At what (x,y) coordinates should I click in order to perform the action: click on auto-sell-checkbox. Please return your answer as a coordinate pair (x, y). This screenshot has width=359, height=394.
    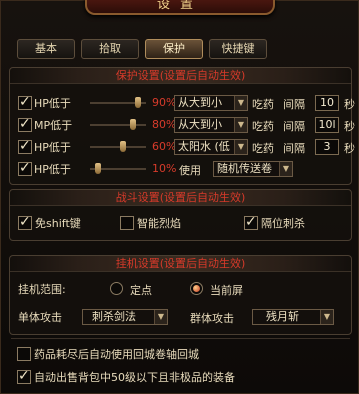
    Looking at the image, I should click on (24, 376).